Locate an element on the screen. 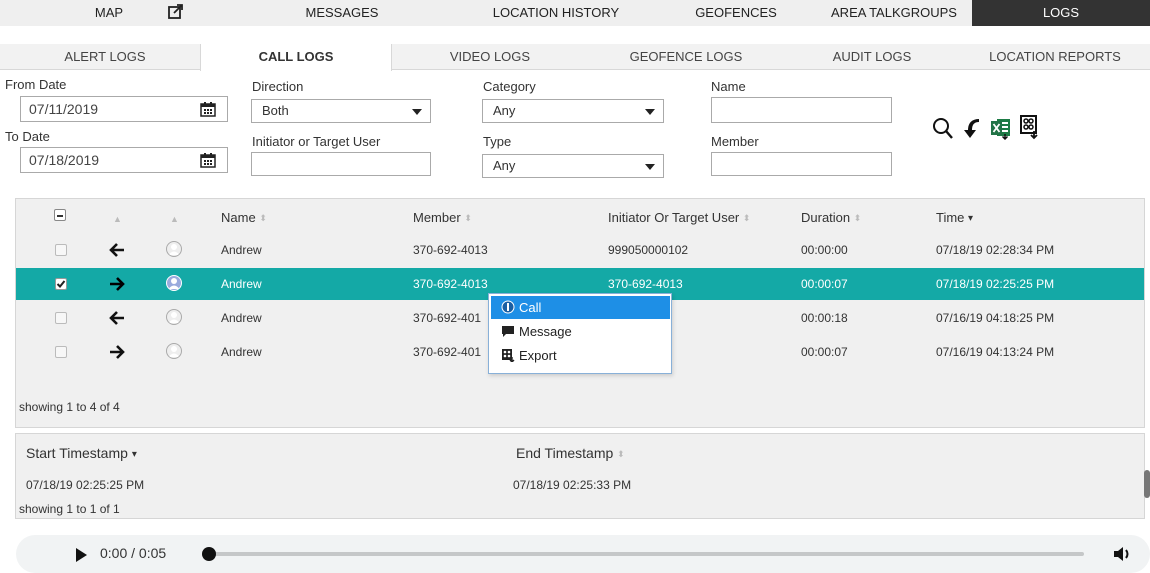  audio-player: 0:00 / 0:05 is located at coordinates (583, 554).